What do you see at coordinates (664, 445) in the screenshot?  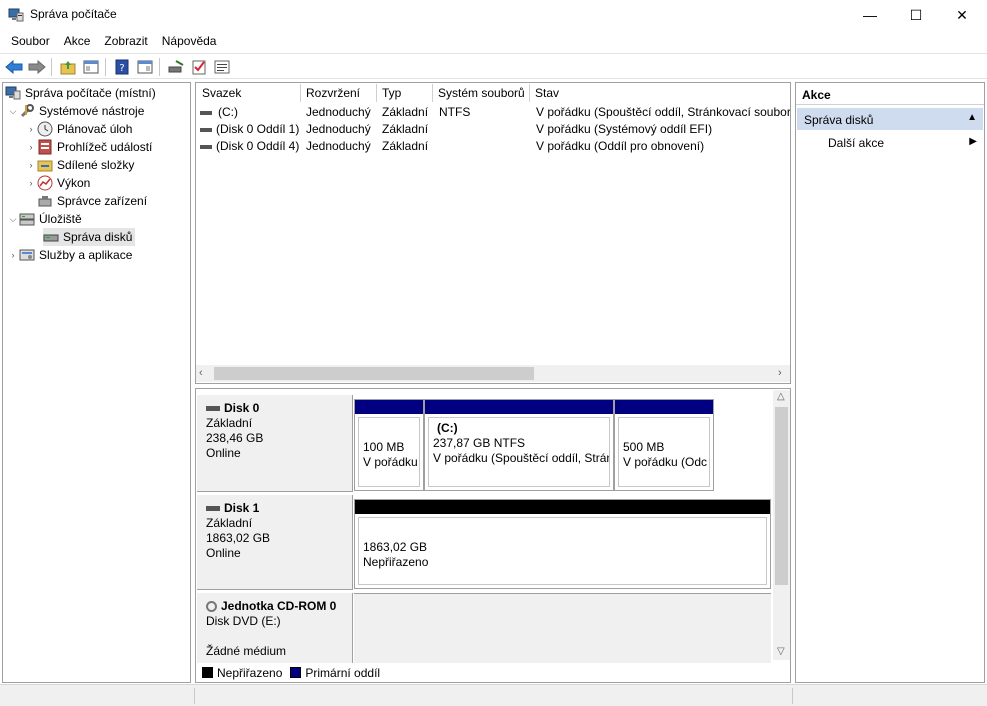 I see `partition-recovery: 500 MB V pořádku (Odc` at bounding box center [664, 445].